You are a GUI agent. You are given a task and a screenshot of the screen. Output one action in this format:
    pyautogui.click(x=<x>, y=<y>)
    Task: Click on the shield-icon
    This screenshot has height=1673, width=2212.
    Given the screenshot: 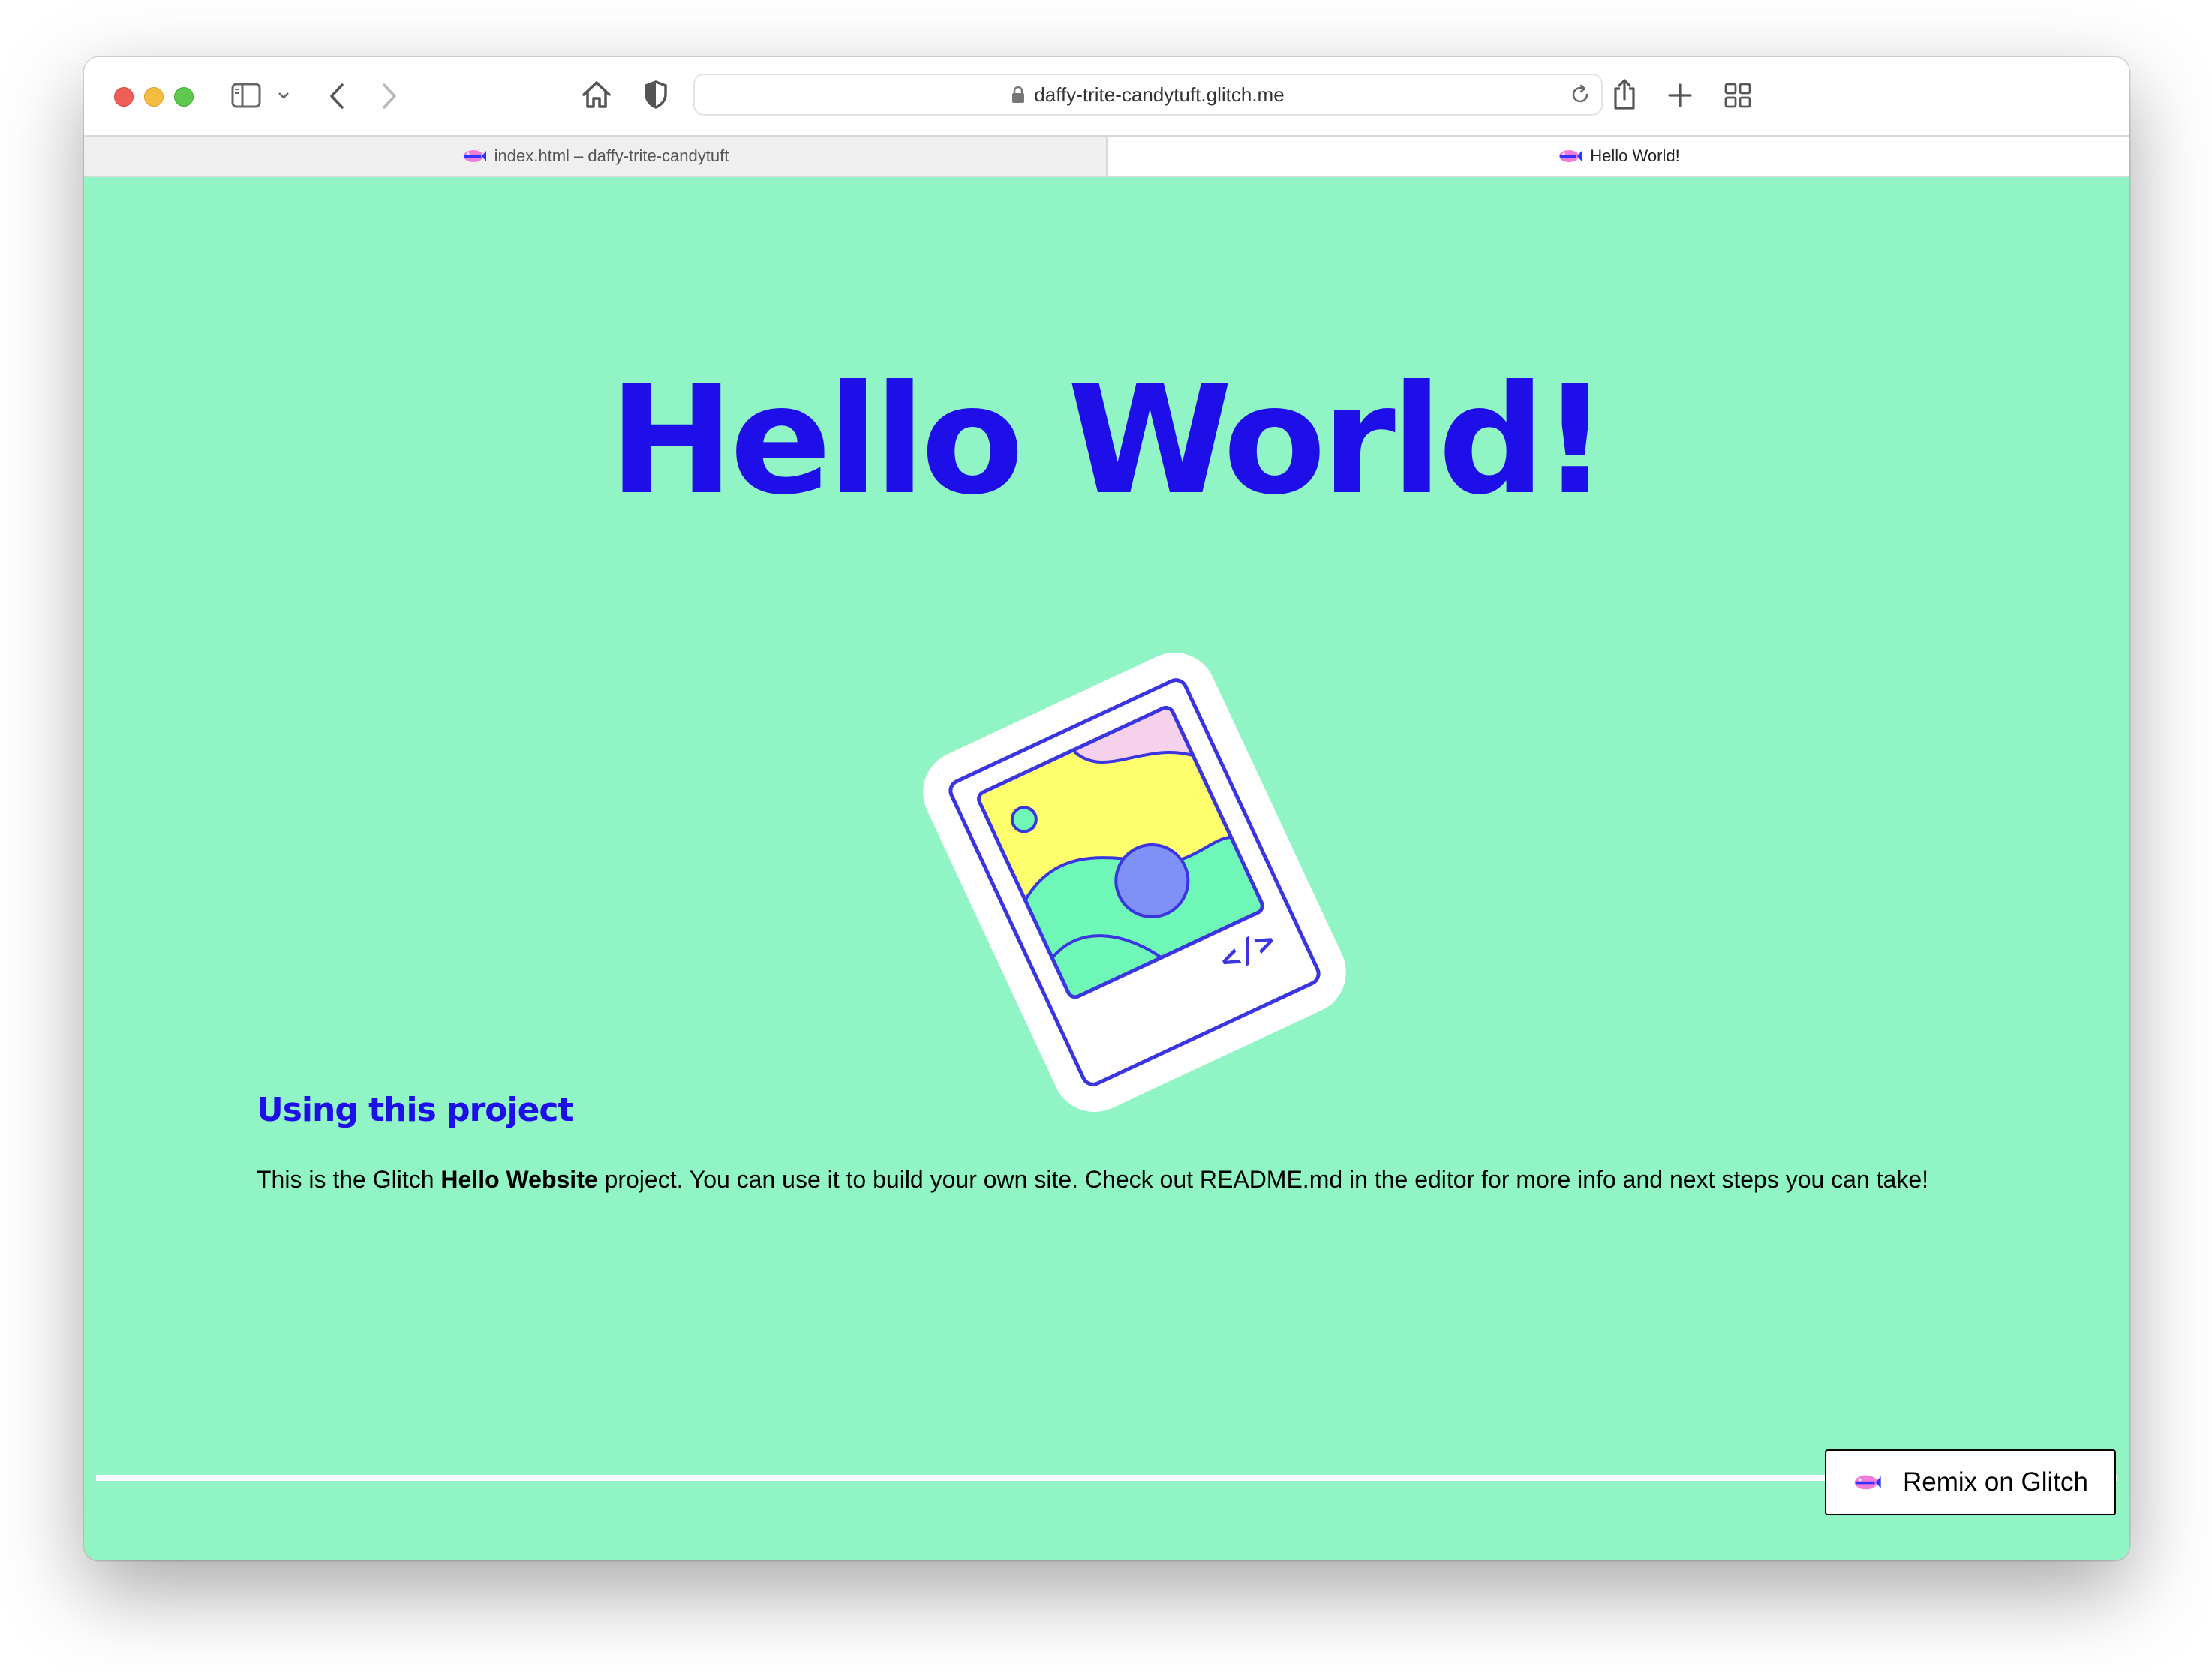 What is the action you would take?
    pyautogui.click(x=656, y=95)
    